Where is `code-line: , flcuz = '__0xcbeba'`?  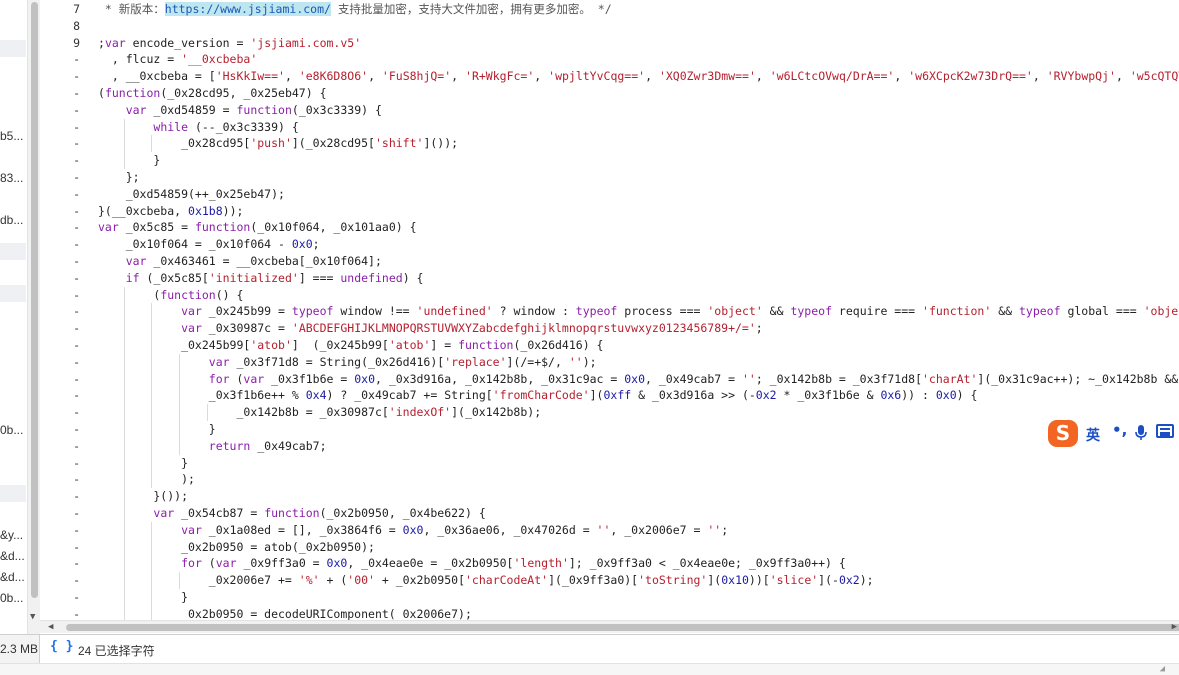
code-line: , flcuz = '__0xcbeba' is located at coordinates (177, 59).